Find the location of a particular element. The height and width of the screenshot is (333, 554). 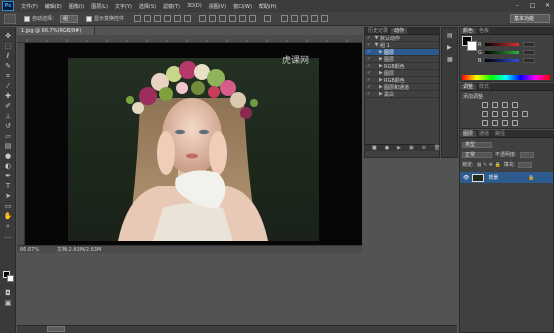

menu-image: 图像(I) is located at coordinates (76, 6).